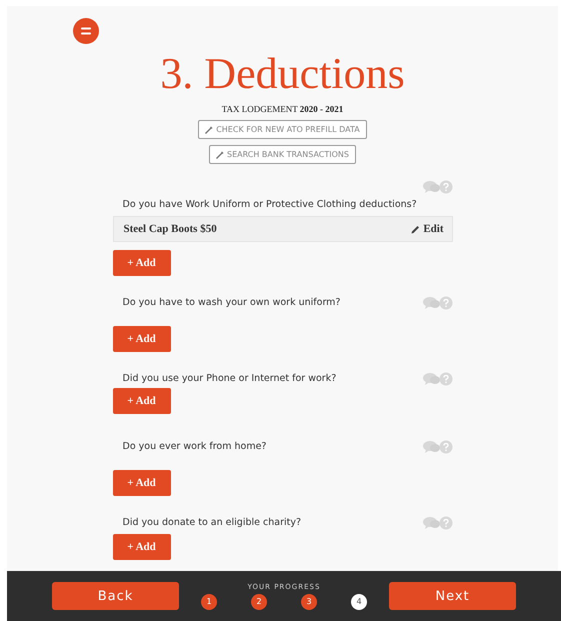 The width and height of the screenshot is (561, 621). Describe the element at coordinates (309, 602) in the screenshot. I see `progress-step: 3` at that location.